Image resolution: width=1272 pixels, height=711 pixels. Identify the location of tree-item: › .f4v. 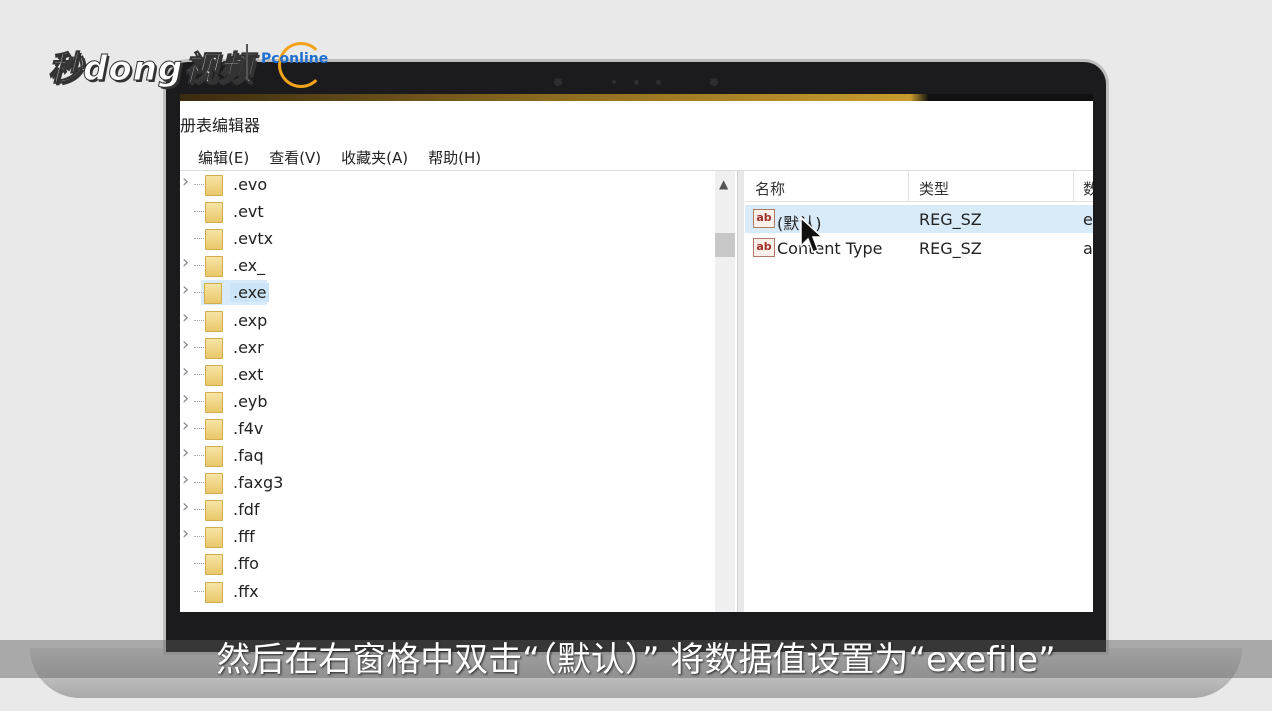
(445, 428).